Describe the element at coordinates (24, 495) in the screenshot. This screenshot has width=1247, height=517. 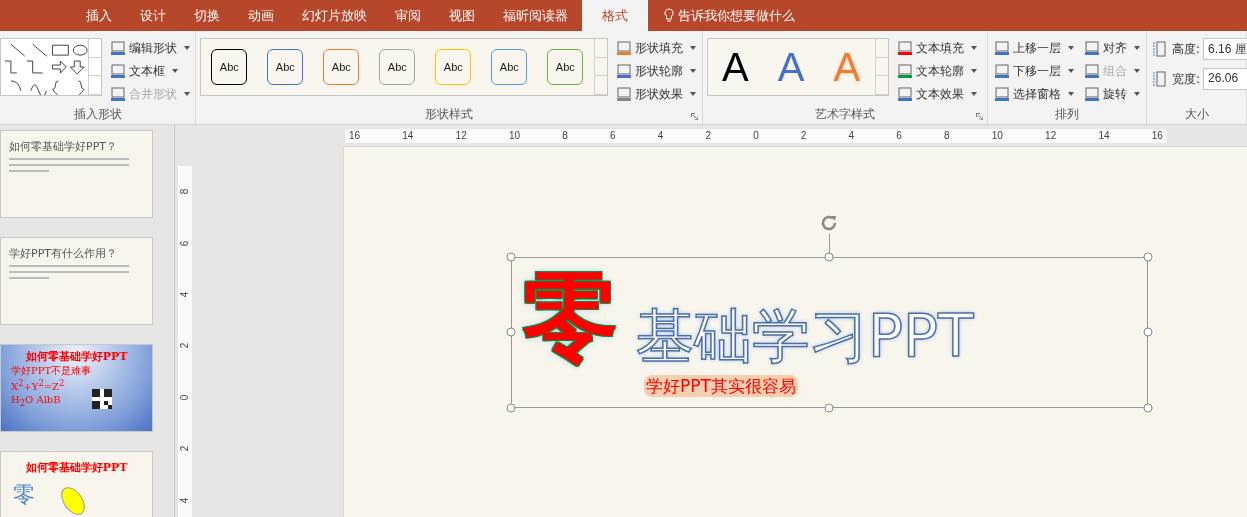
I see `thumbnail-text: 零` at that location.